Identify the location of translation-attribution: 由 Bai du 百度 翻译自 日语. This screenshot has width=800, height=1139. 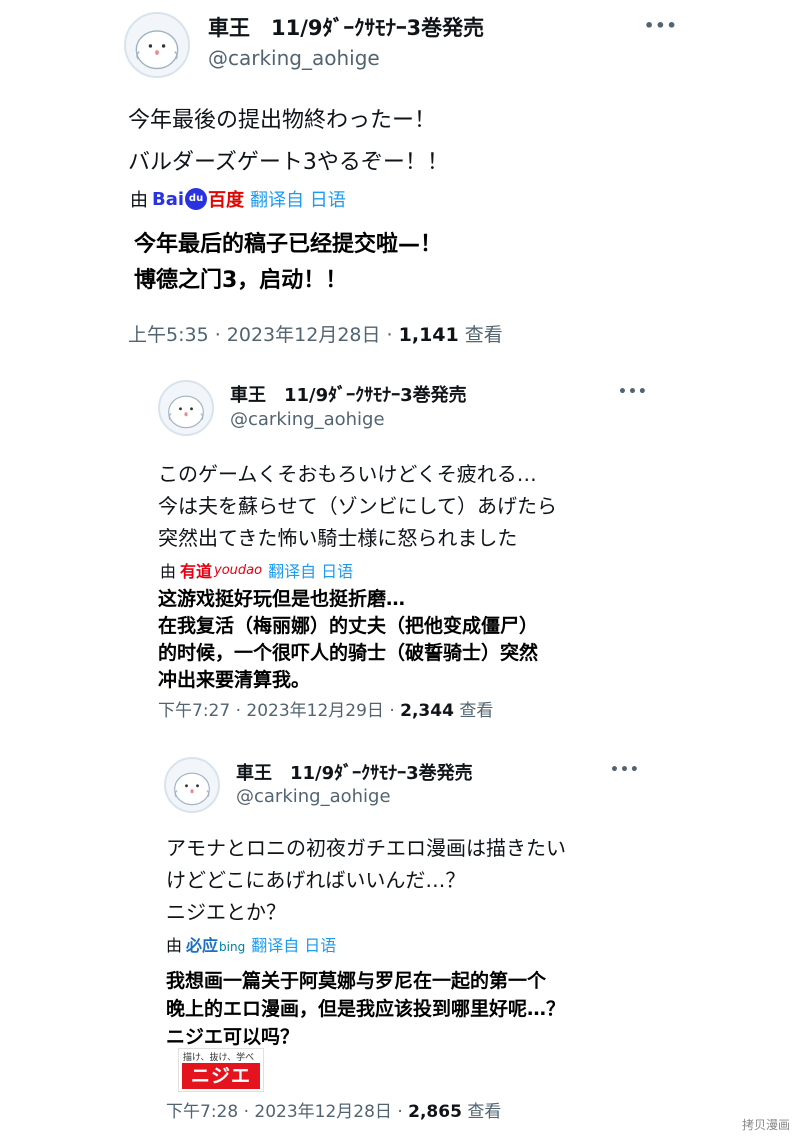
(238, 199).